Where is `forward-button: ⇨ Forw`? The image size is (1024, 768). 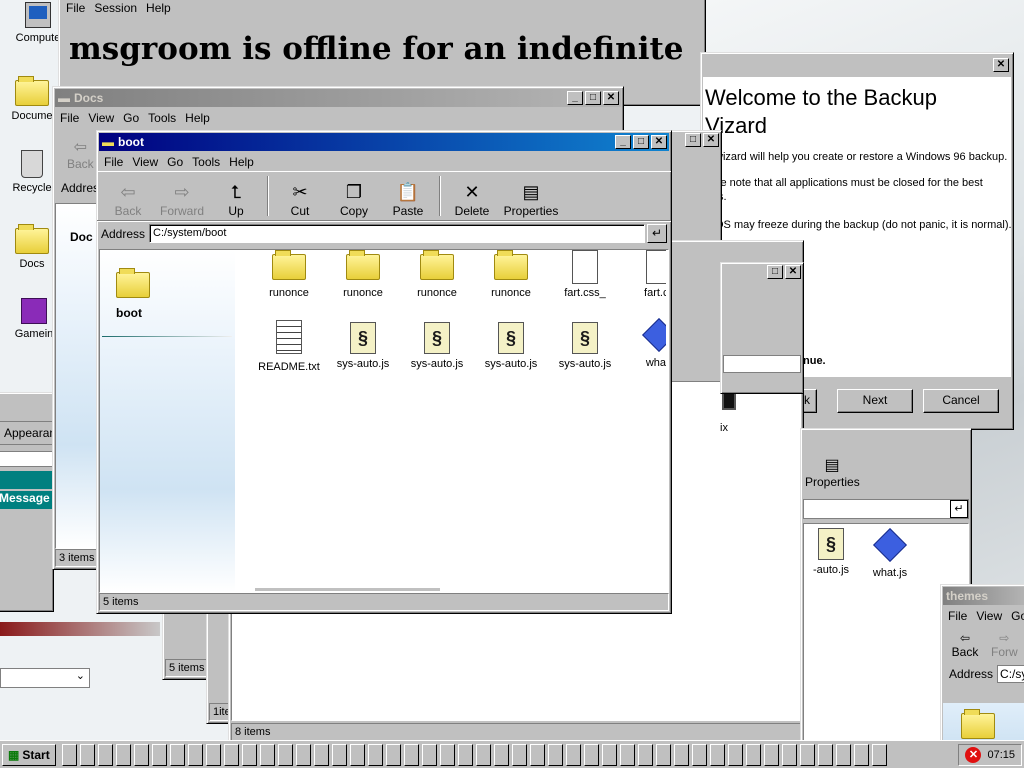
forward-button: ⇨ Forw is located at coordinates (1004, 645).